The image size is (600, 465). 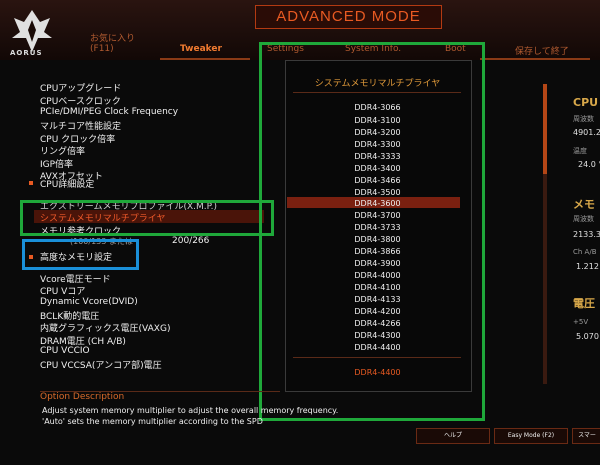 I want to click on tab-favorites: お気に入り, so click(x=112, y=37).